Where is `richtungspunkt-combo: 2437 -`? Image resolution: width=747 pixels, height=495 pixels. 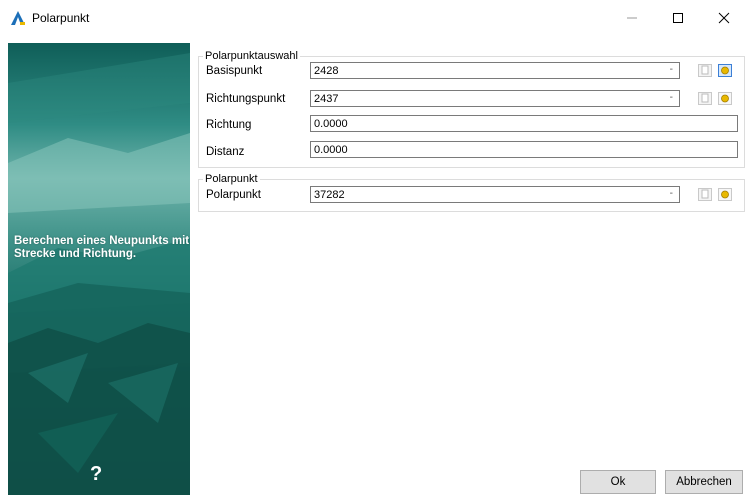 richtungspunkt-combo: 2437 - is located at coordinates (495, 98).